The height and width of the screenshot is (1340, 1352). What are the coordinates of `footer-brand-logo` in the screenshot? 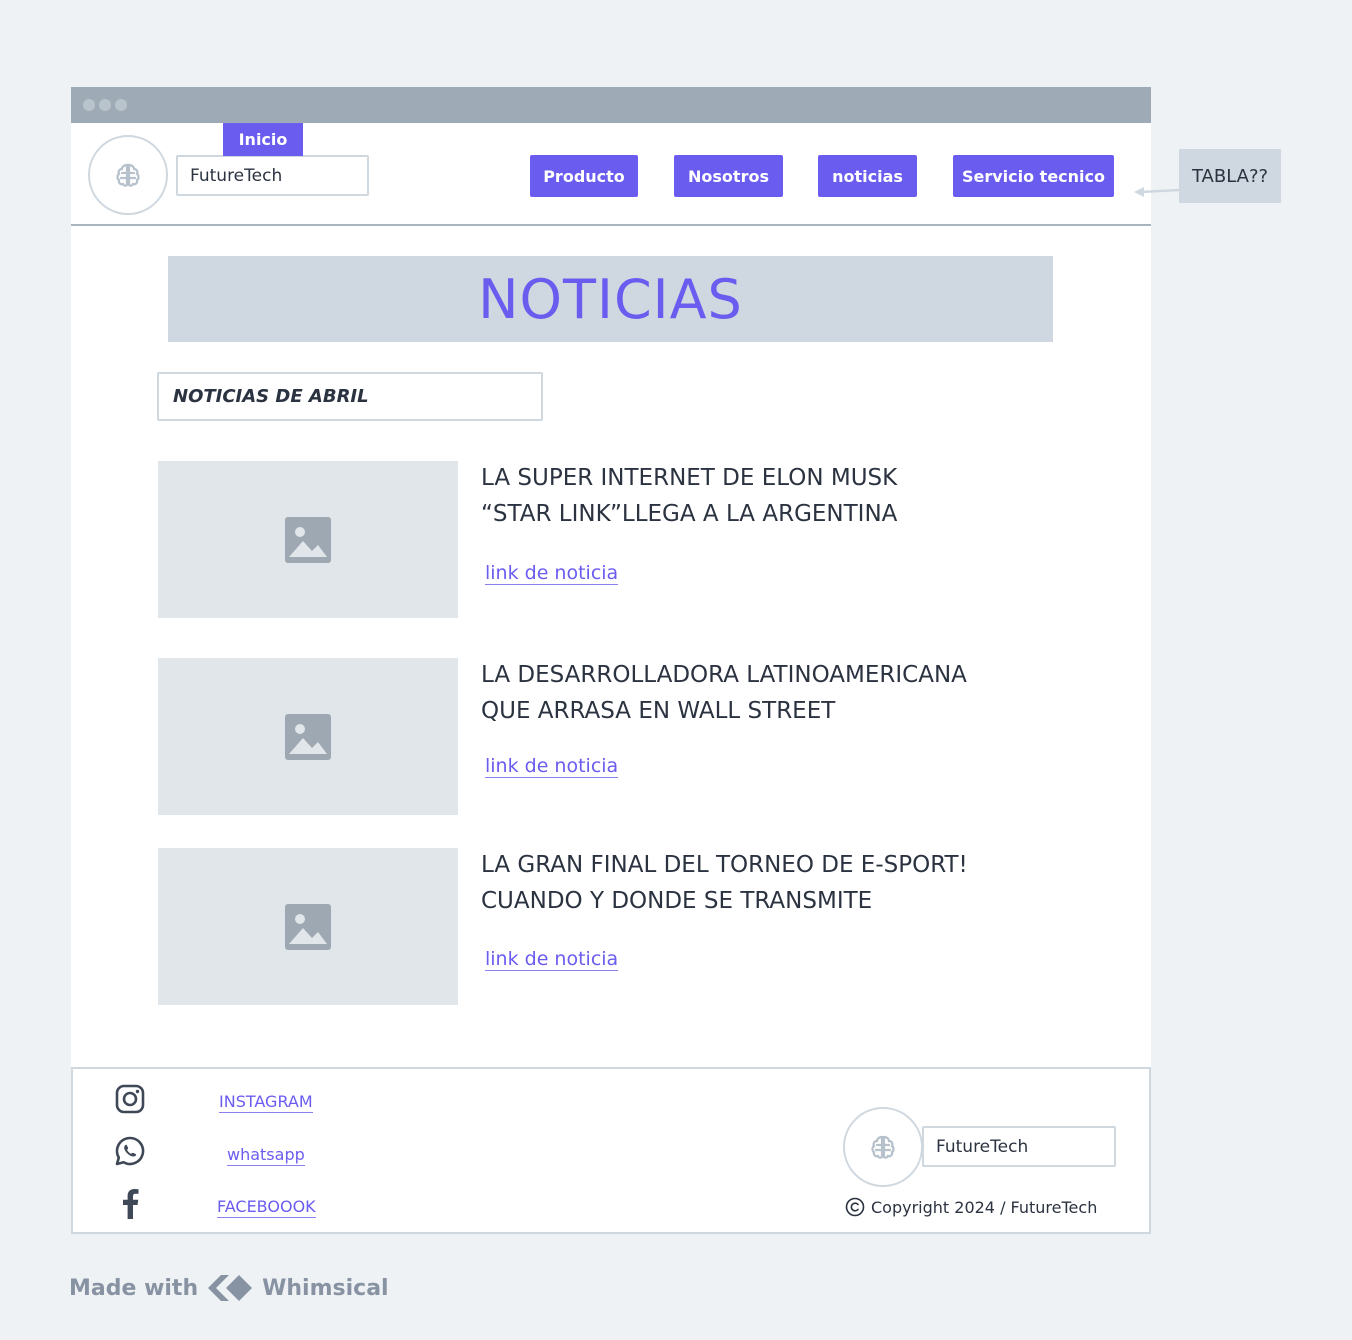 It's located at (883, 1147).